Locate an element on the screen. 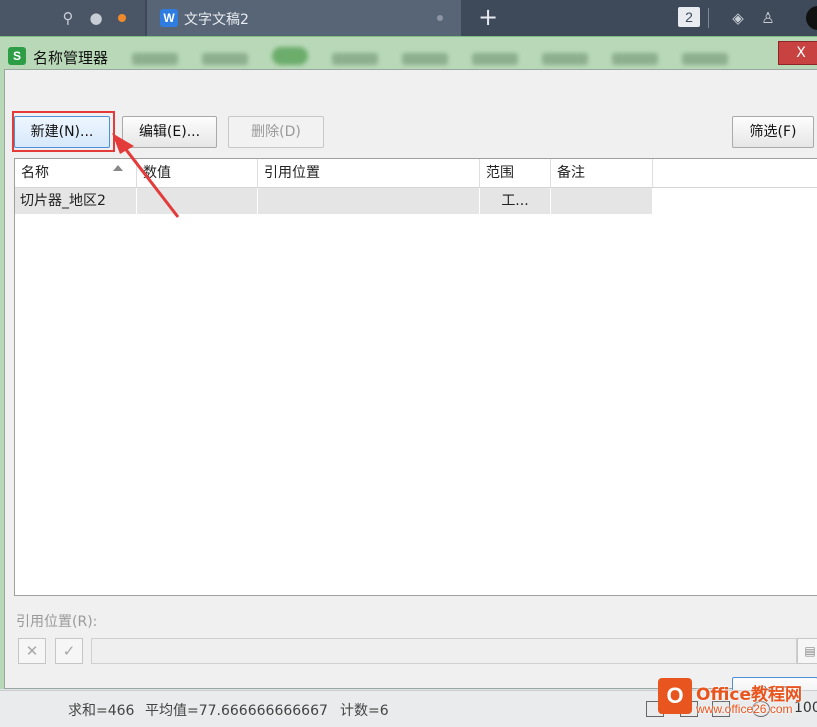 The image size is (817, 727). cell-note is located at coordinates (602, 201).